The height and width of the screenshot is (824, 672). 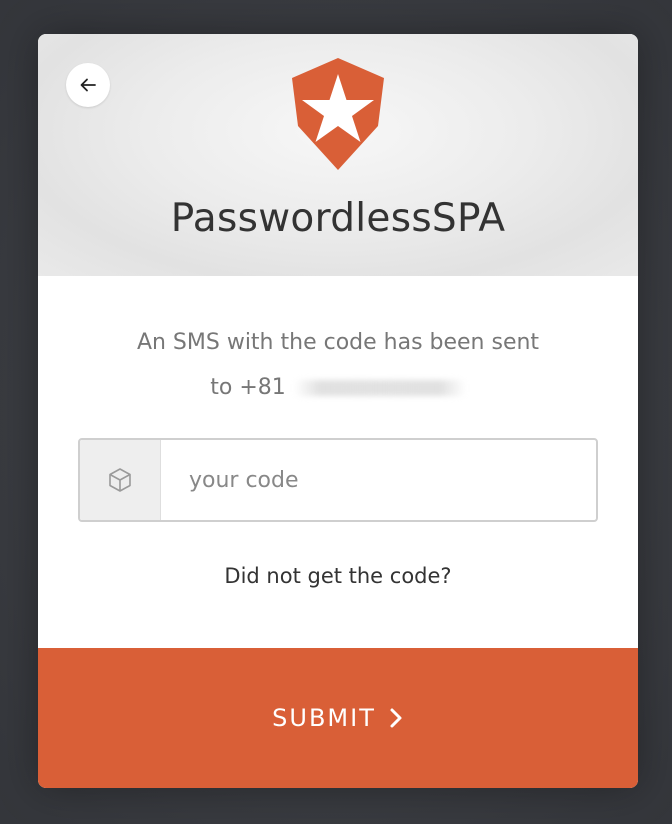 What do you see at coordinates (338, 114) in the screenshot?
I see `shield-star-logo` at bounding box center [338, 114].